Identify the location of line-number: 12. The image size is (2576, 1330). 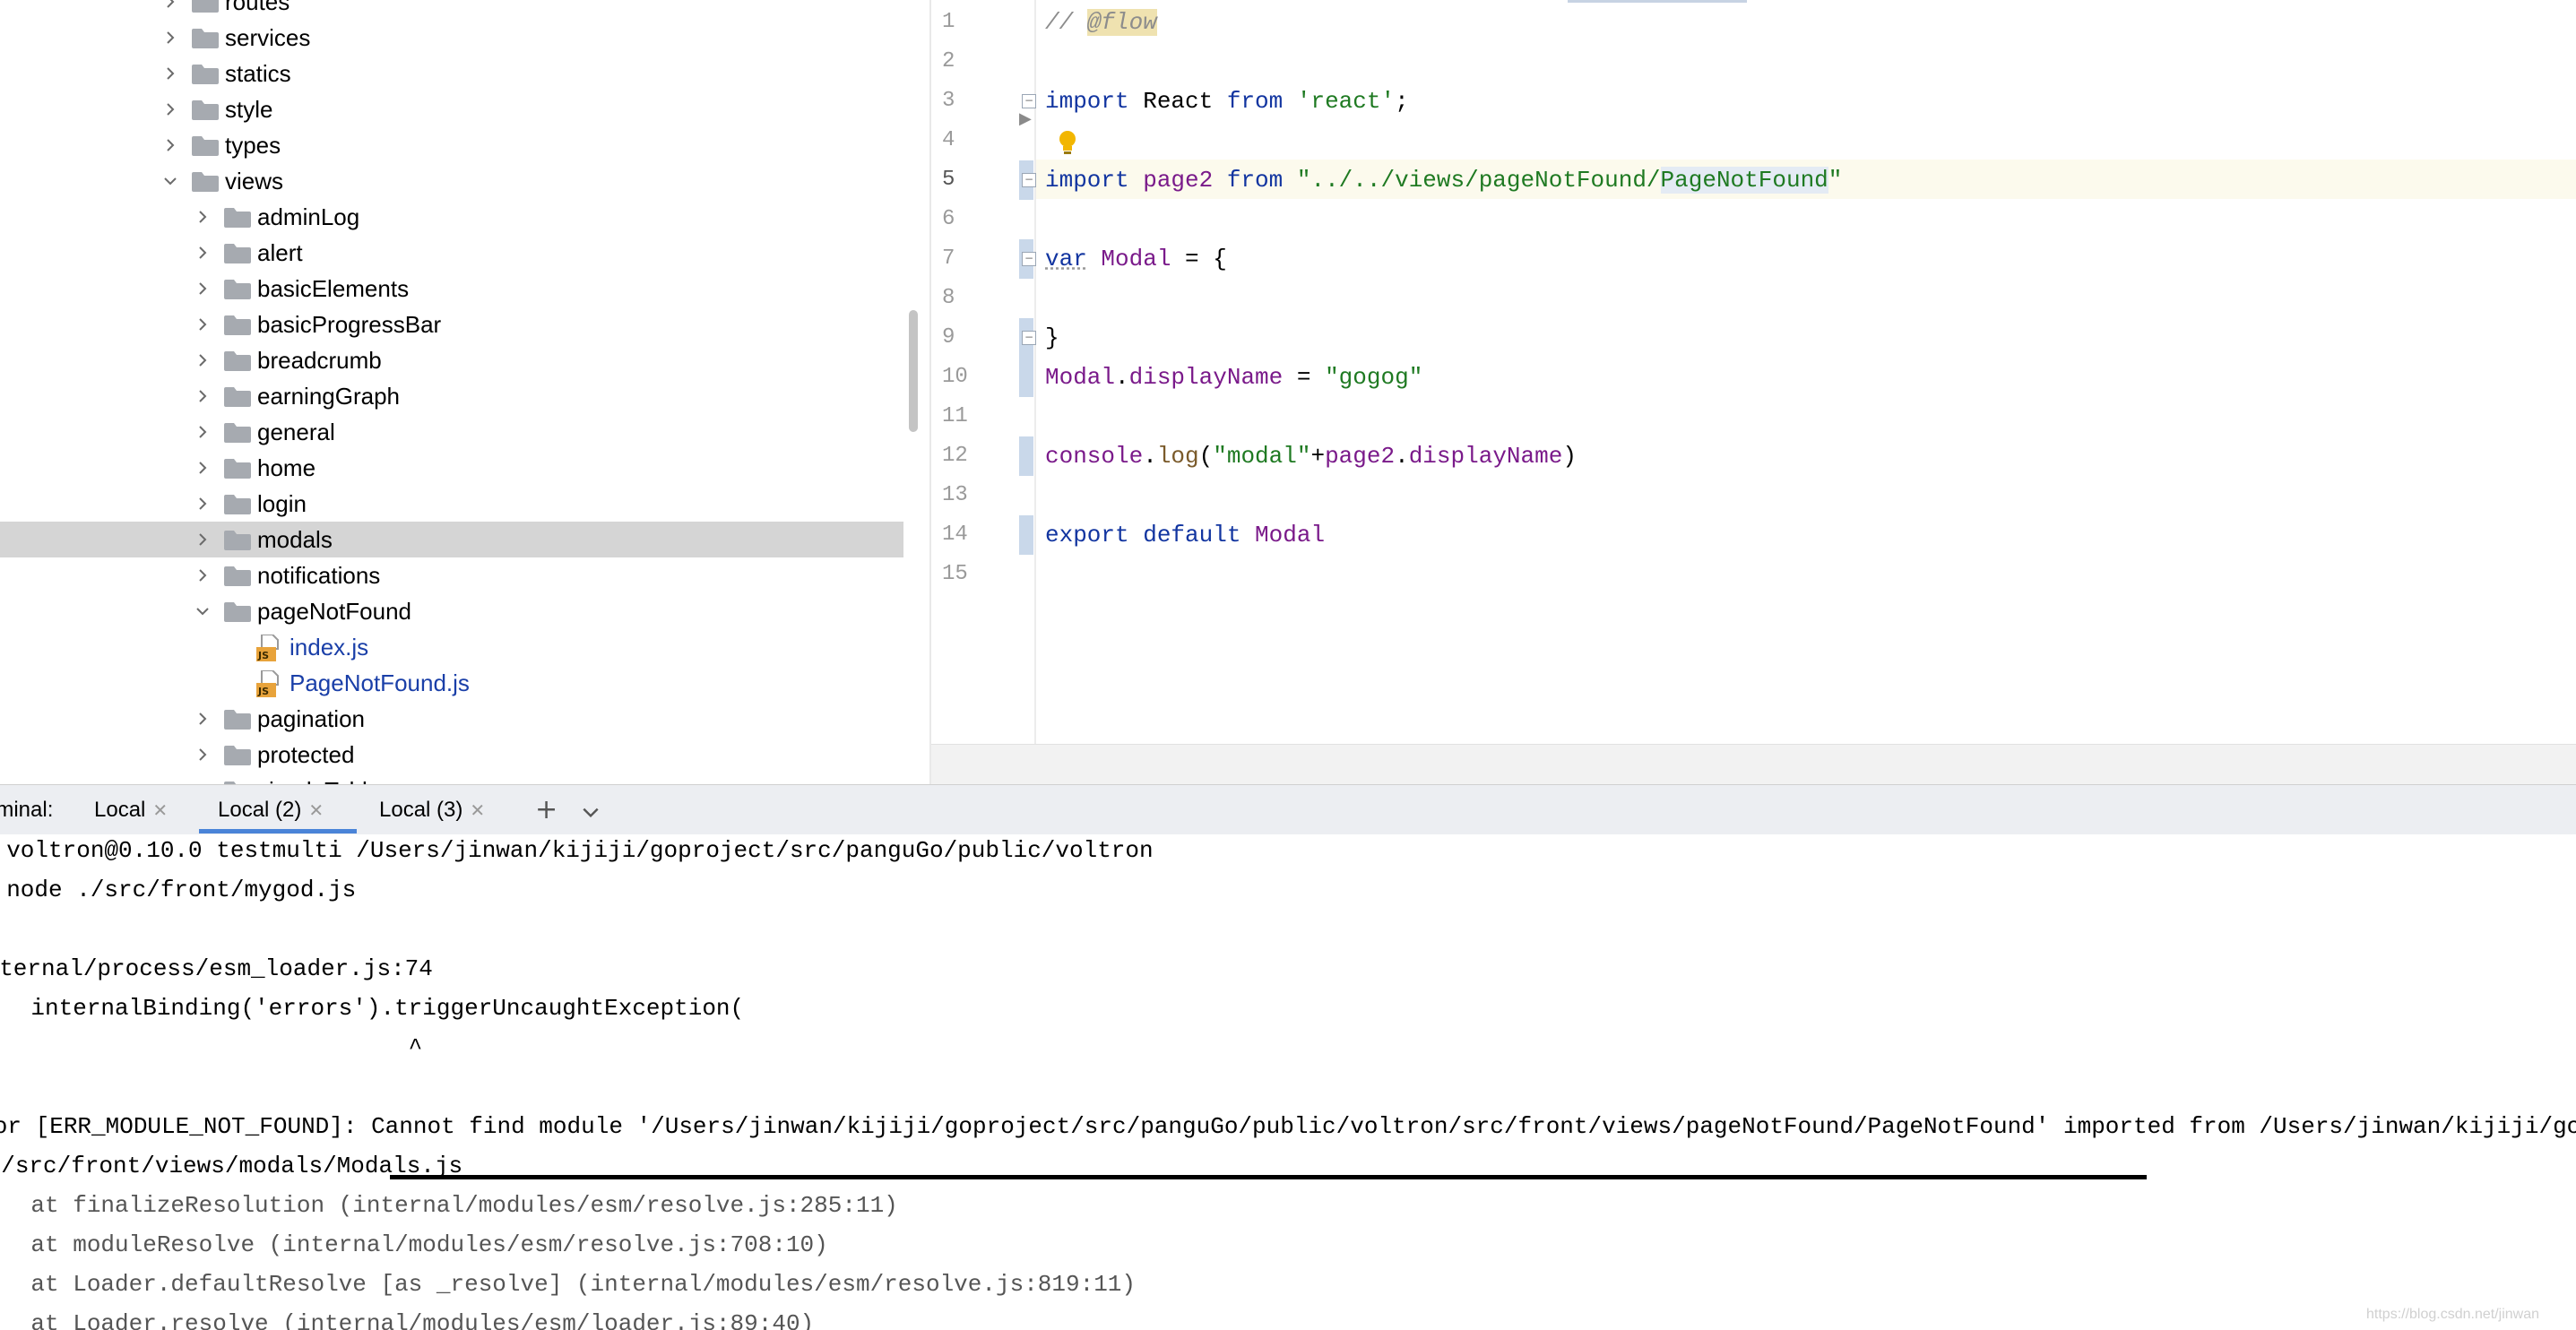
(955, 456).